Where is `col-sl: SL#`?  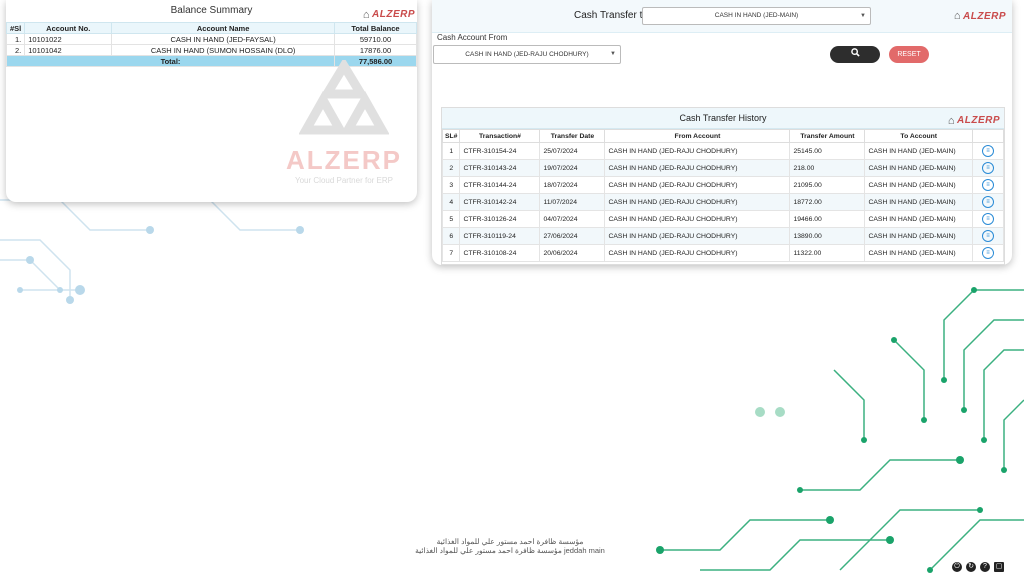 col-sl: SL# is located at coordinates (451, 136).